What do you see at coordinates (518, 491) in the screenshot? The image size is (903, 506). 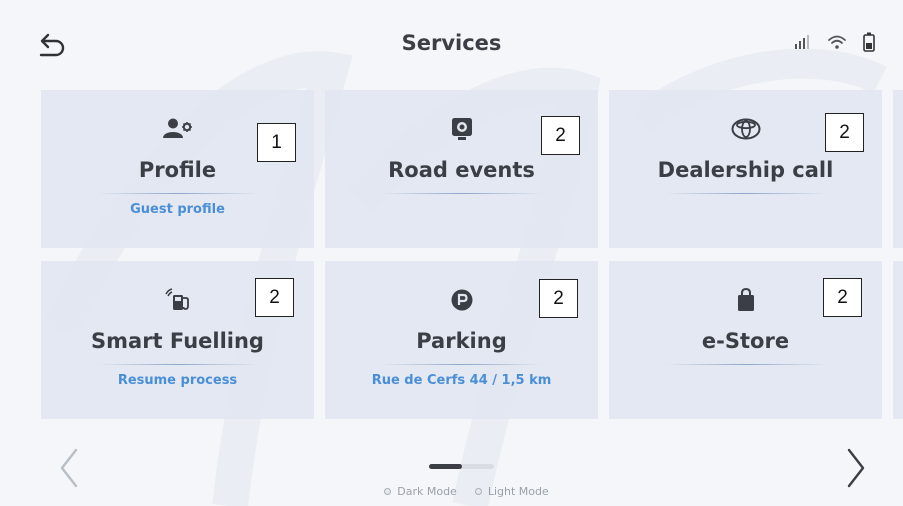 I see `light-mode-label: Light Mode` at bounding box center [518, 491].